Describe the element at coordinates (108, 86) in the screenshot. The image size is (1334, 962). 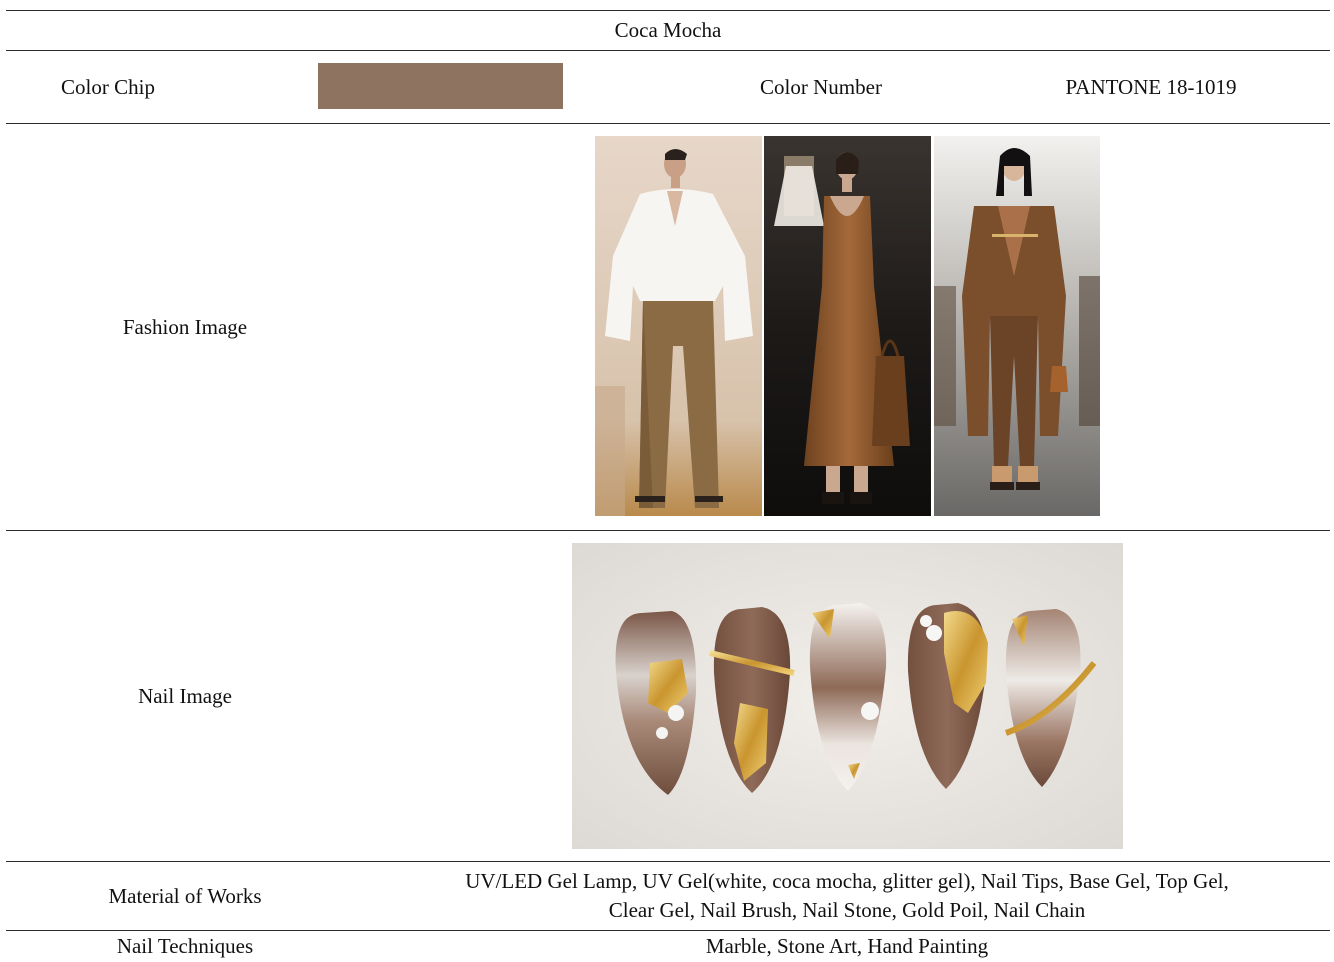
I see `color-chip-label: Color Chip` at that location.